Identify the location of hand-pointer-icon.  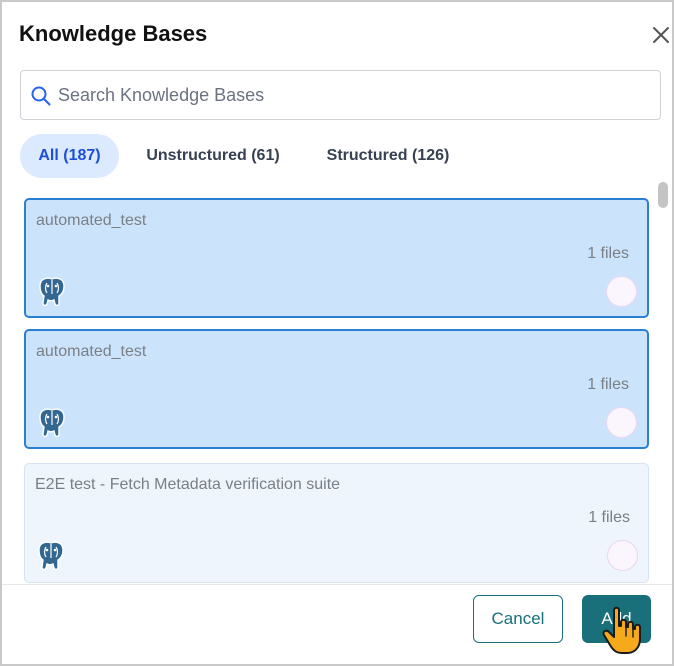
(621, 630).